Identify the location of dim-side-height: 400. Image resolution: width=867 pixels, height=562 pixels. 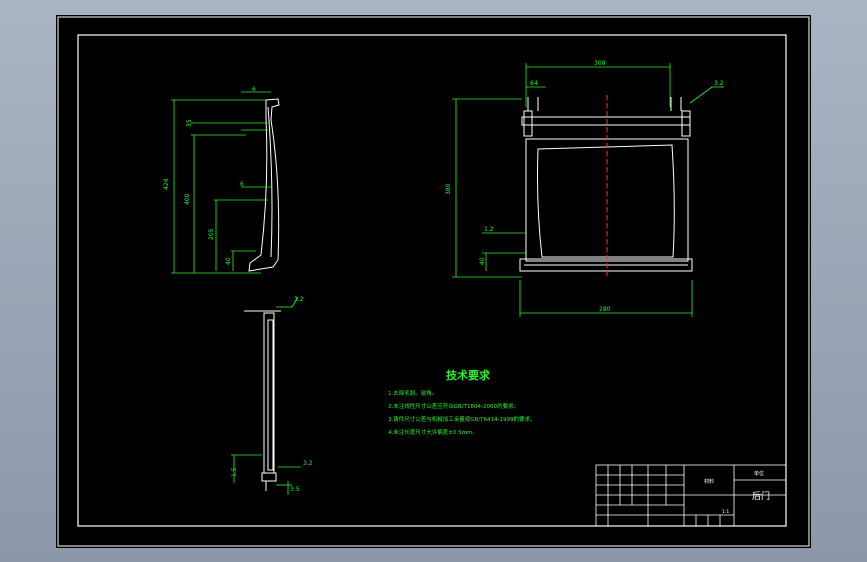
(187, 199).